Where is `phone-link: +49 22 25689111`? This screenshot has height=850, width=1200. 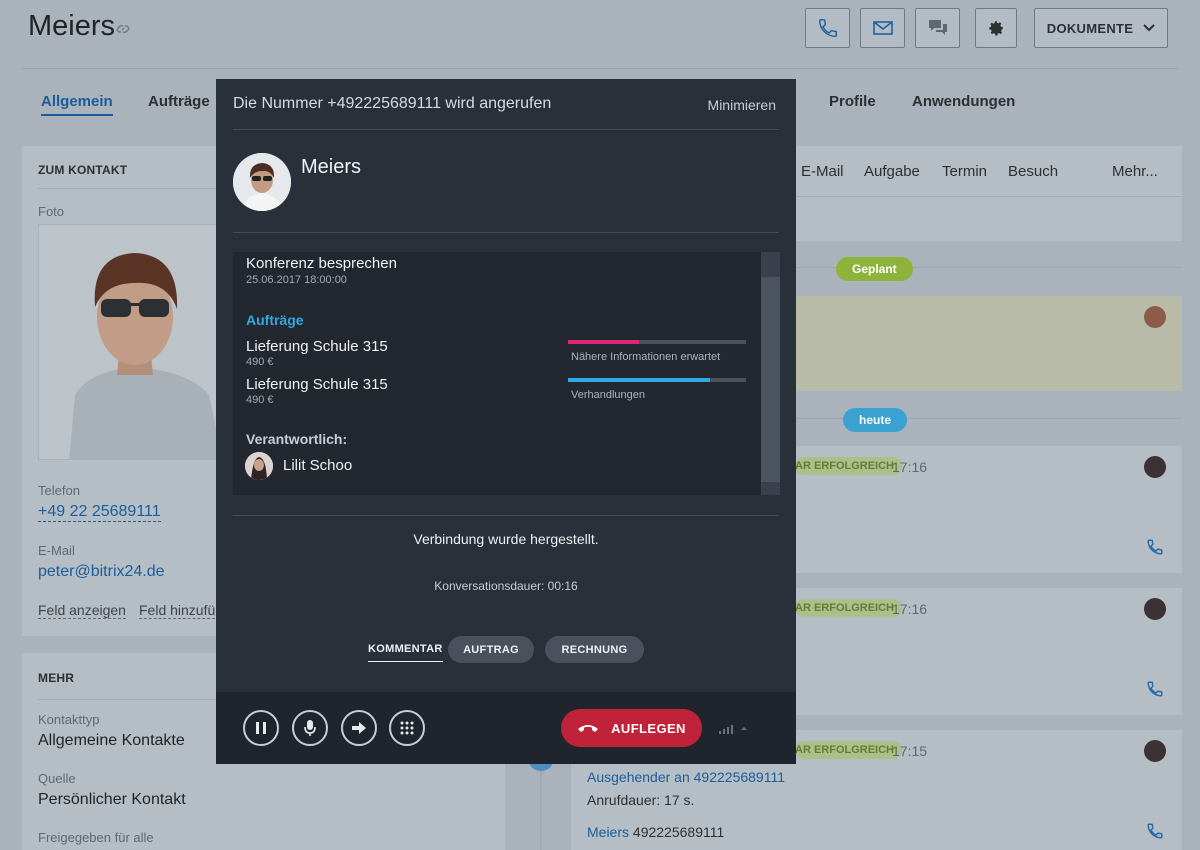
phone-link: +49 22 25689111 is located at coordinates (99, 512).